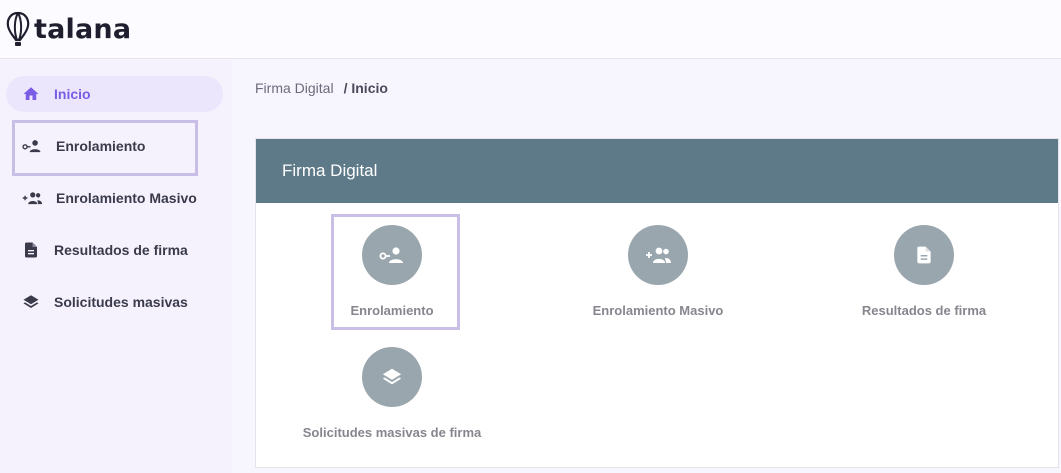 This screenshot has height=473, width=1061. I want to click on sidebar-item-label: Enrolamiento, so click(101, 146).